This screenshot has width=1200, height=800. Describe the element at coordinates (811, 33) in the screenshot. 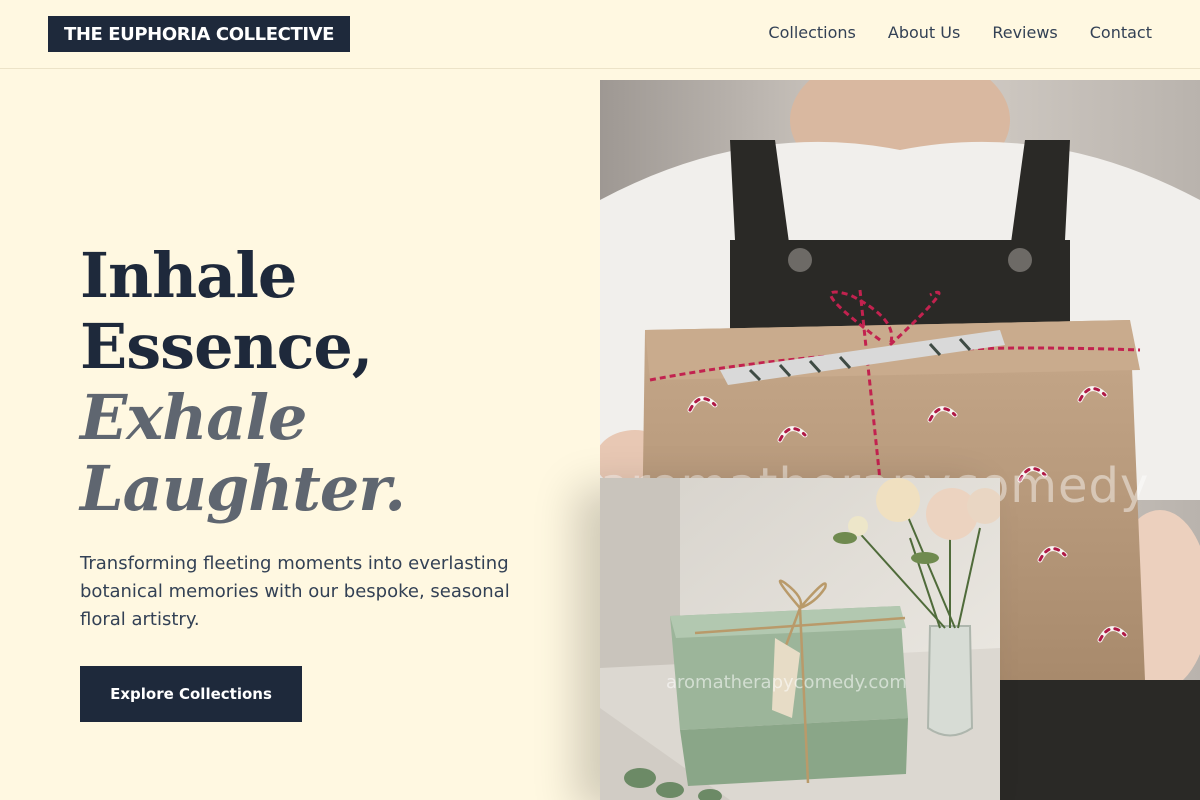

I see `nav-link-collections: Collections` at that location.